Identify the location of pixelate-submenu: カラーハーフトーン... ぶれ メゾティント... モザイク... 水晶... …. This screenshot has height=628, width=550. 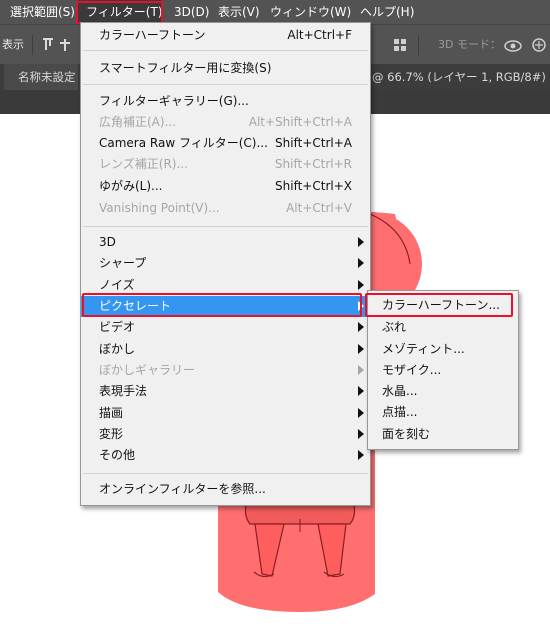
(443, 370).